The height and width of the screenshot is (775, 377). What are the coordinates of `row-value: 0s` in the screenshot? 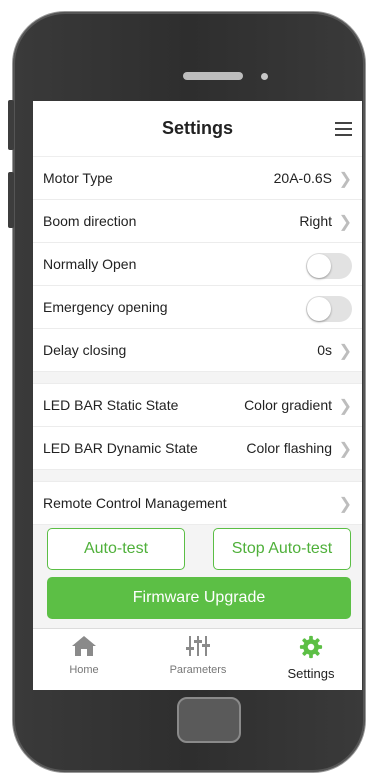 It's located at (324, 350).